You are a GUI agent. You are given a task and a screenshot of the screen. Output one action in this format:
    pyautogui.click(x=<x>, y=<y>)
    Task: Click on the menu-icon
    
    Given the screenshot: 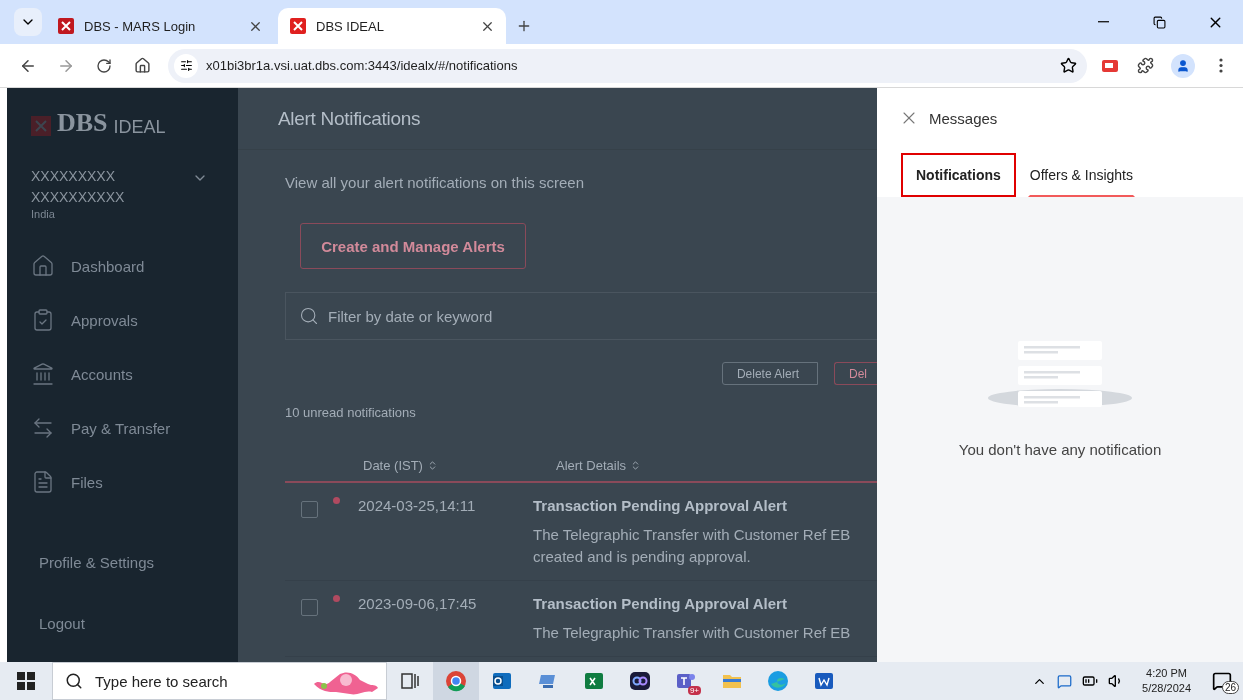 What is the action you would take?
    pyautogui.click(x=1221, y=65)
    